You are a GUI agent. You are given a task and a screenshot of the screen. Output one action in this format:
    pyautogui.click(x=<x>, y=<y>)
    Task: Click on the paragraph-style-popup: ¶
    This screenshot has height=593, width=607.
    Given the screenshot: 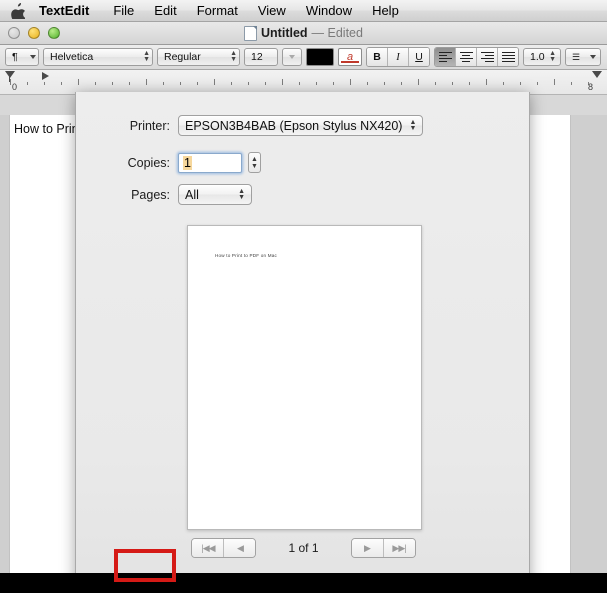 What is the action you would take?
    pyautogui.click(x=22, y=57)
    